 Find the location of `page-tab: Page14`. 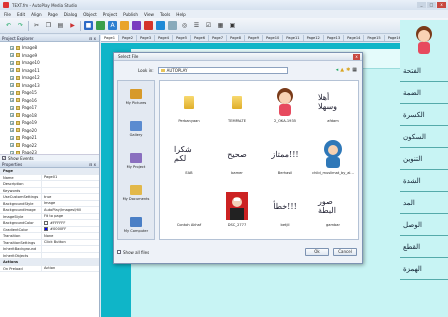

page-tab: Page14 is located at coordinates (354, 38).